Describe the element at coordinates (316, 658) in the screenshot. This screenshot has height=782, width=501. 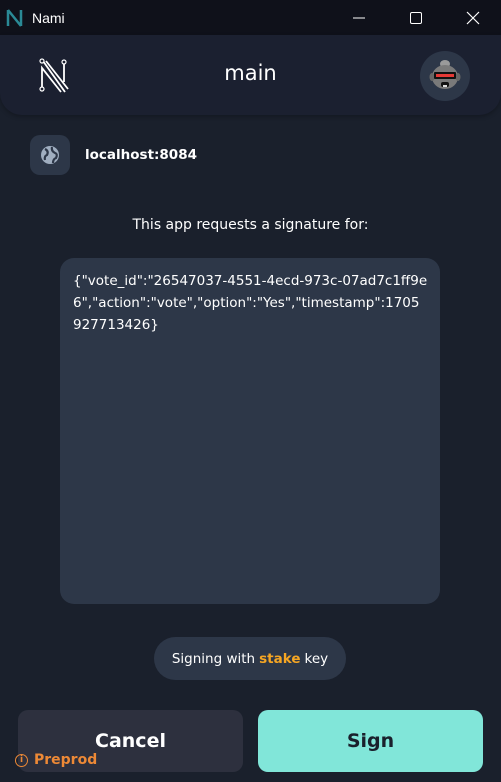
I see `signing-suffix: key` at that location.